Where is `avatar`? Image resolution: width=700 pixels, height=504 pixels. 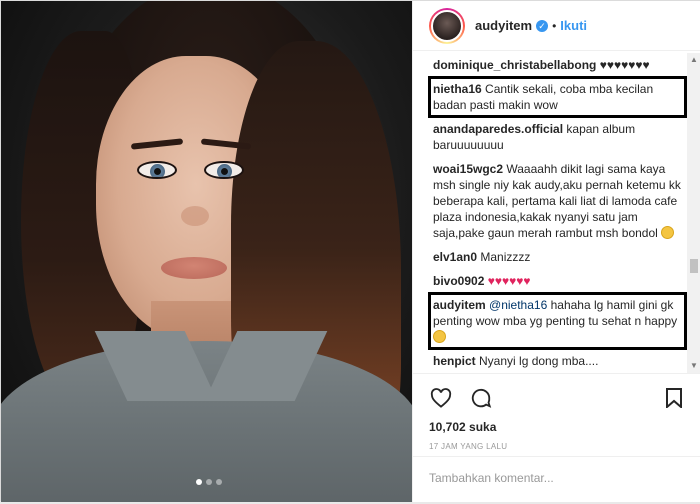
avatar is located at coordinates (447, 25).